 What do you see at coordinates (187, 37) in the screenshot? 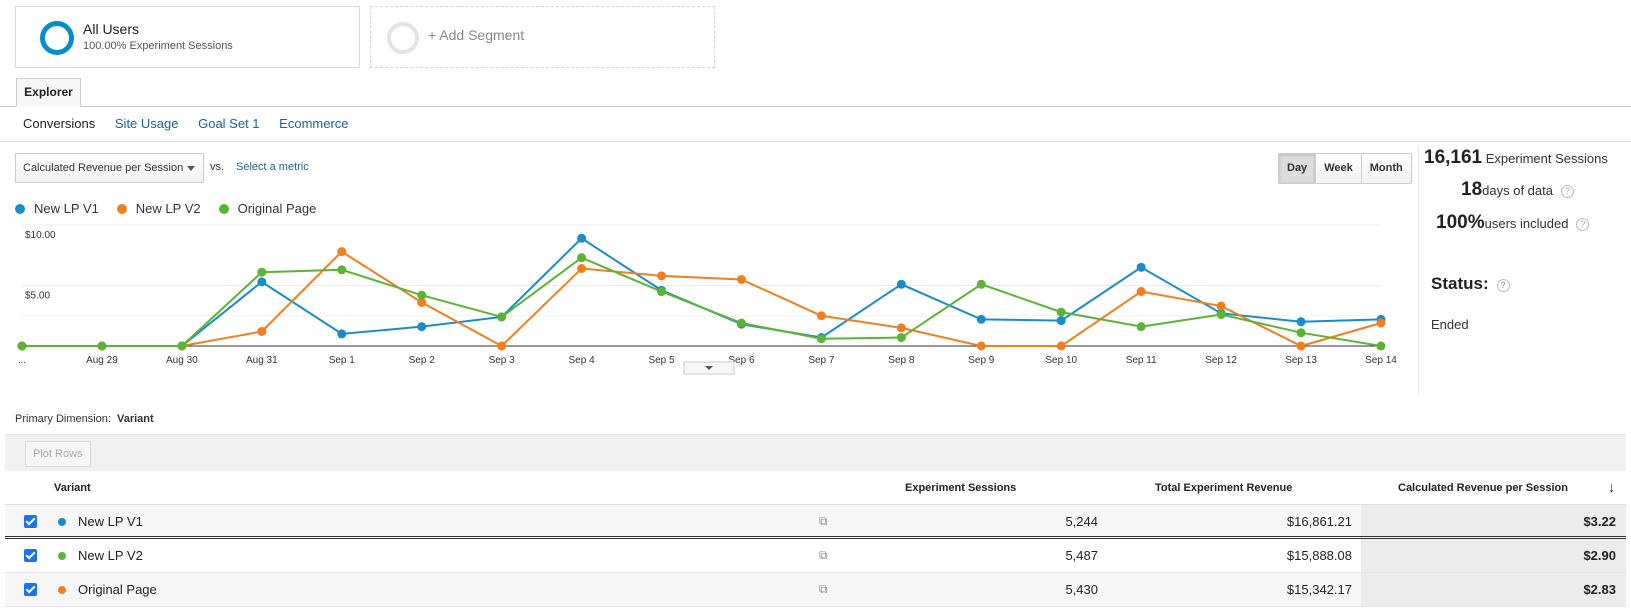
I see `segment-all-users: All Users 100.00% Experiment Sessions` at bounding box center [187, 37].